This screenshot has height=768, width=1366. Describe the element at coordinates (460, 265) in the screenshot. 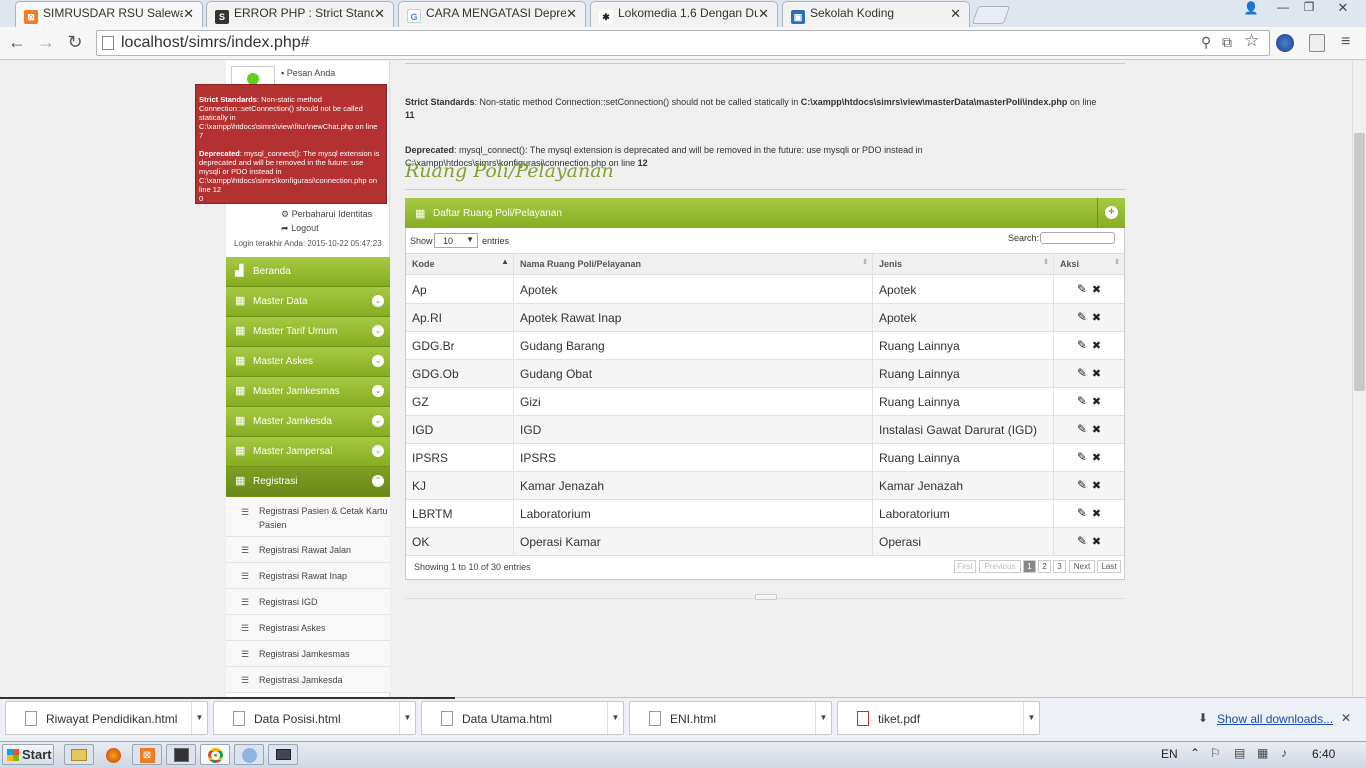

I see `col-kode: Kode ▲` at that location.